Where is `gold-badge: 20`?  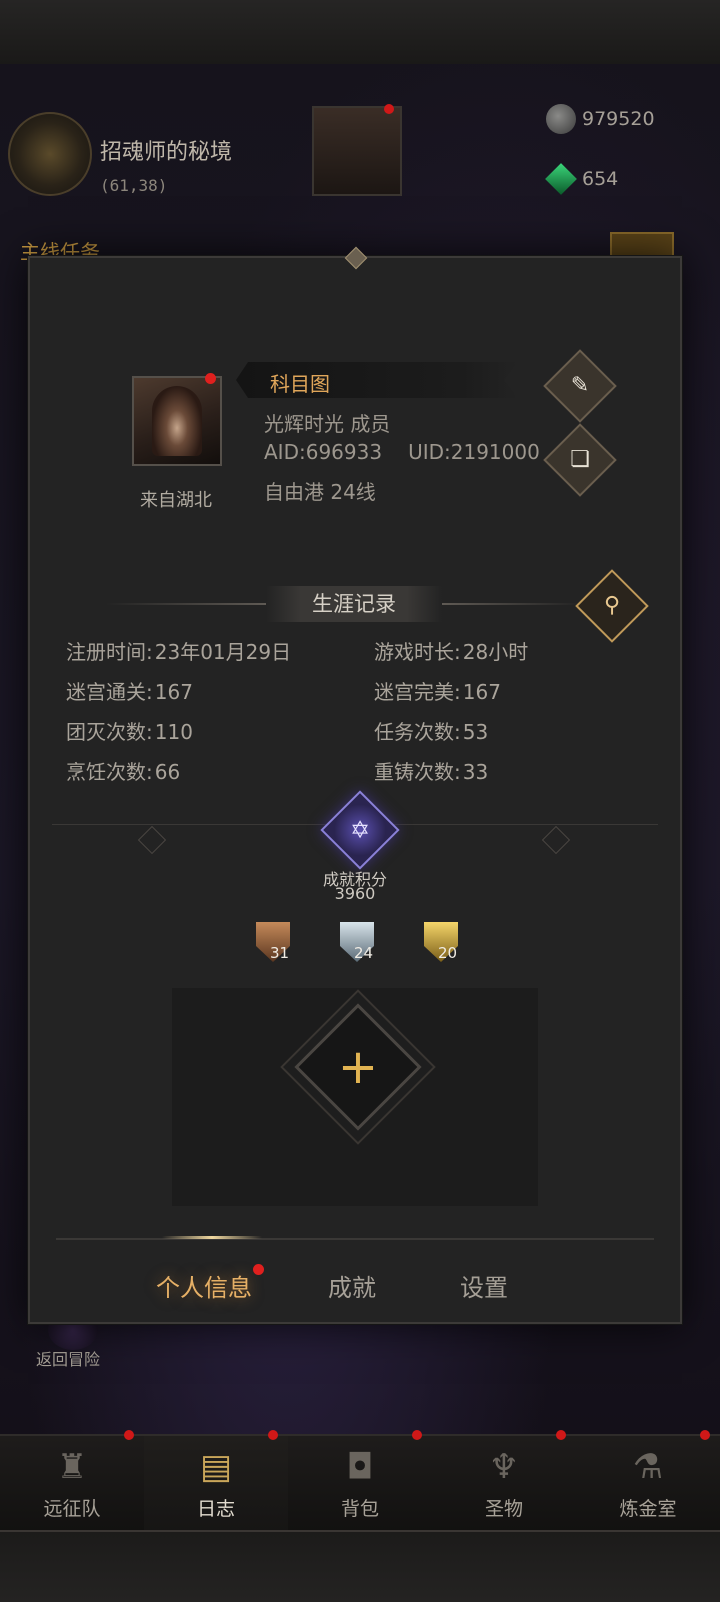 gold-badge: 20 is located at coordinates (441, 944).